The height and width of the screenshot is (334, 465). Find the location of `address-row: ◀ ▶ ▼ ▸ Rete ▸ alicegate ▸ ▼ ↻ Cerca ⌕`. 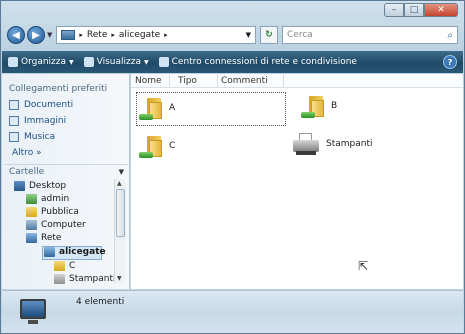

address-row: ◀ ▶ ▼ ▸ Rete ▸ alicegate ▸ ▼ ↻ Cerca ⌕ is located at coordinates (232, 35).